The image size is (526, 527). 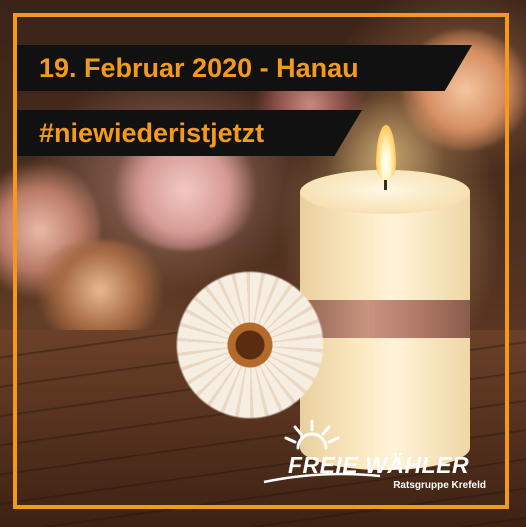 What do you see at coordinates (380, 458) in the screenshot?
I see `freie-waehler-logo: FREIE WÄHLER Ratsgruppe Krefeld` at bounding box center [380, 458].